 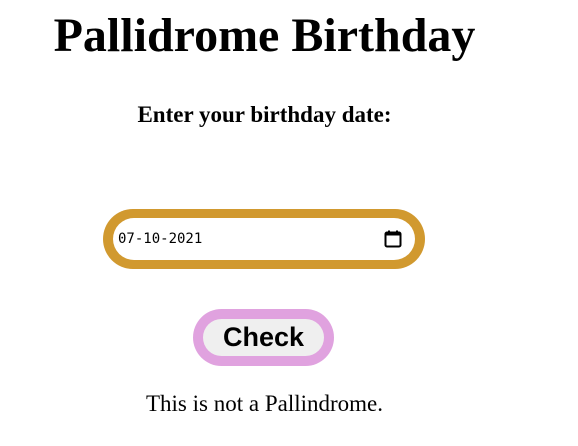 I want to click on date-value: 07-10-2021, so click(x=160, y=239).